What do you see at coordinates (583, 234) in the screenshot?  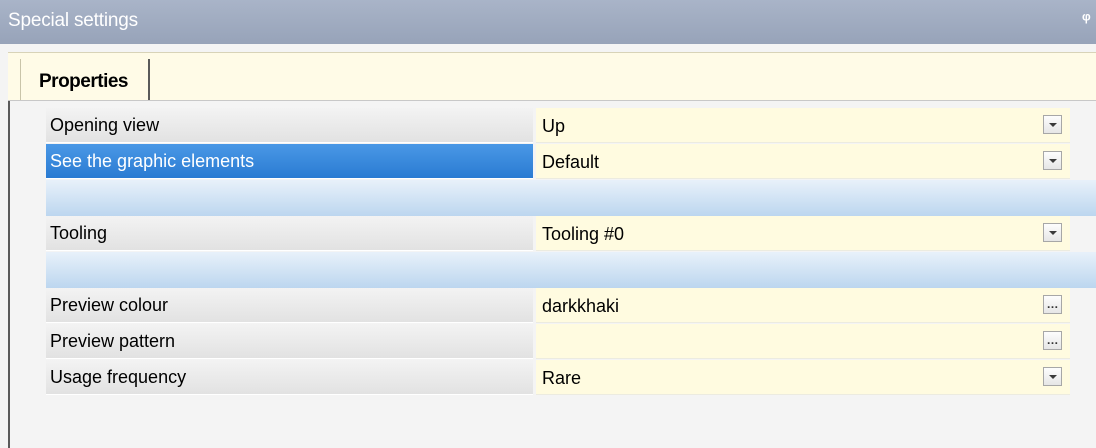 I see `property-value-text: Tooling #0` at bounding box center [583, 234].